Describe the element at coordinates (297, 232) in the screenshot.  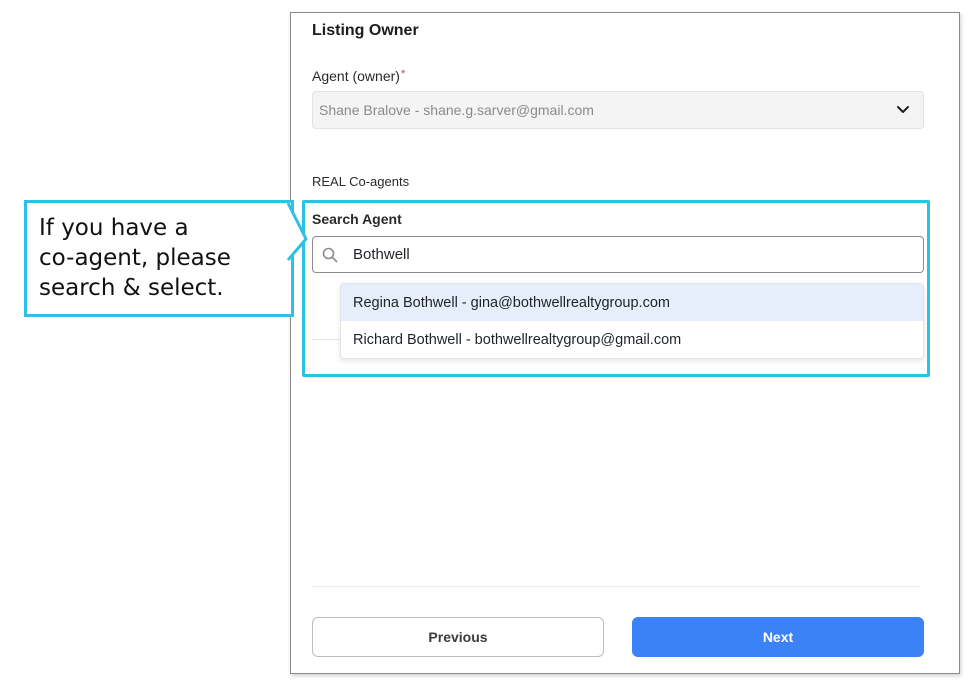
I see `callout-arrow-icon` at that location.